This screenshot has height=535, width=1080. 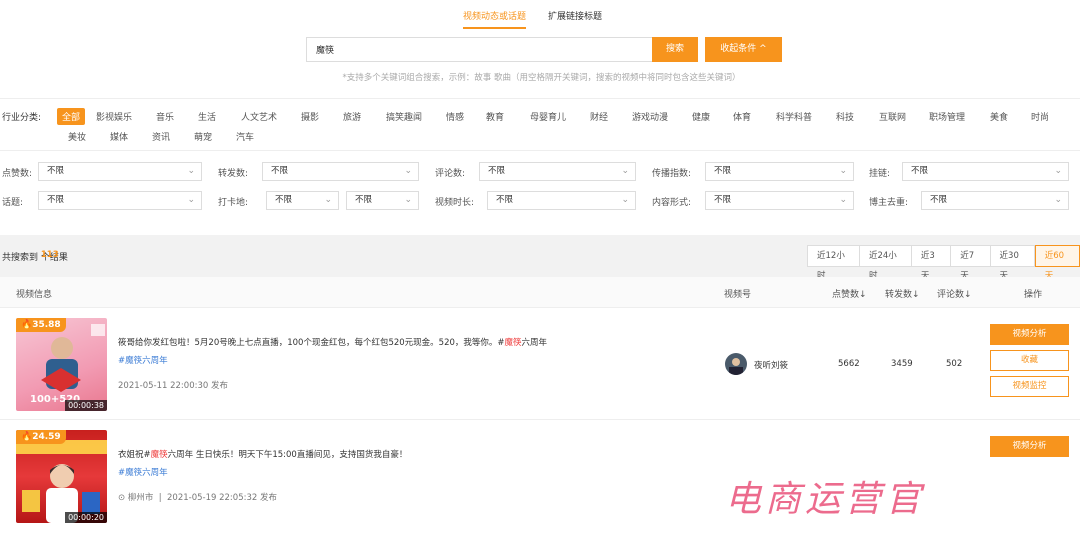 What do you see at coordinates (971, 263) in the screenshot?
I see `time-tab-7d: 近7天` at bounding box center [971, 263].